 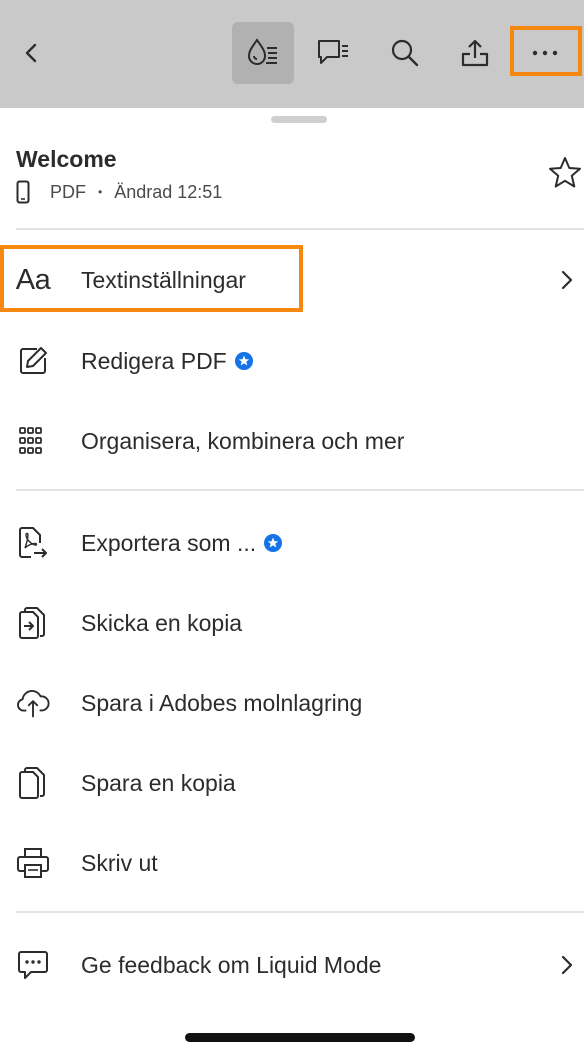 I want to click on print-icon, so click(x=33, y=863).